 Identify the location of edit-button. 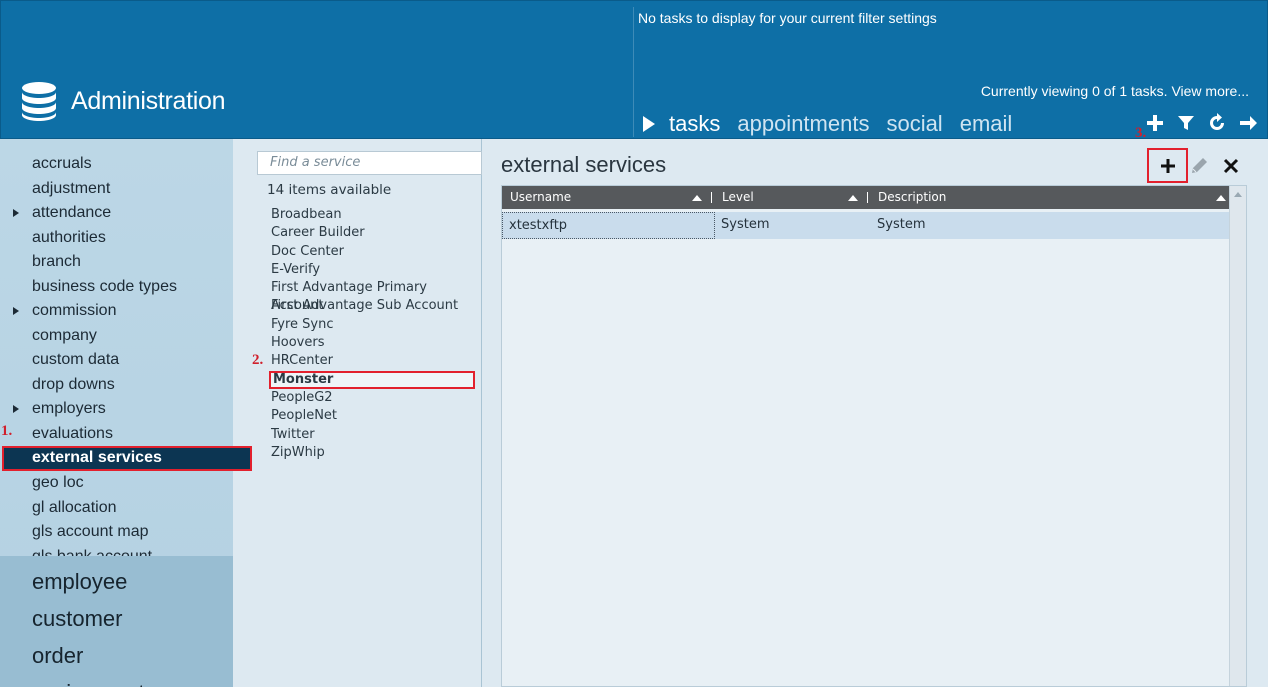
(1199, 166).